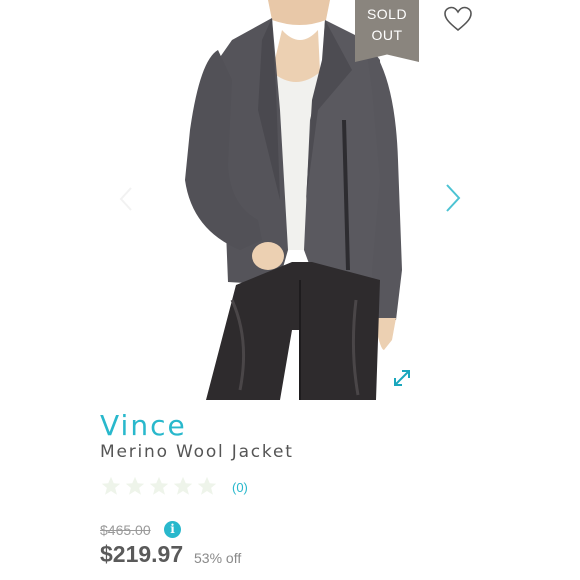 This screenshot has width=580, height=580. What do you see at coordinates (387, 35) in the screenshot?
I see `sold-out-line2: OUT` at bounding box center [387, 35].